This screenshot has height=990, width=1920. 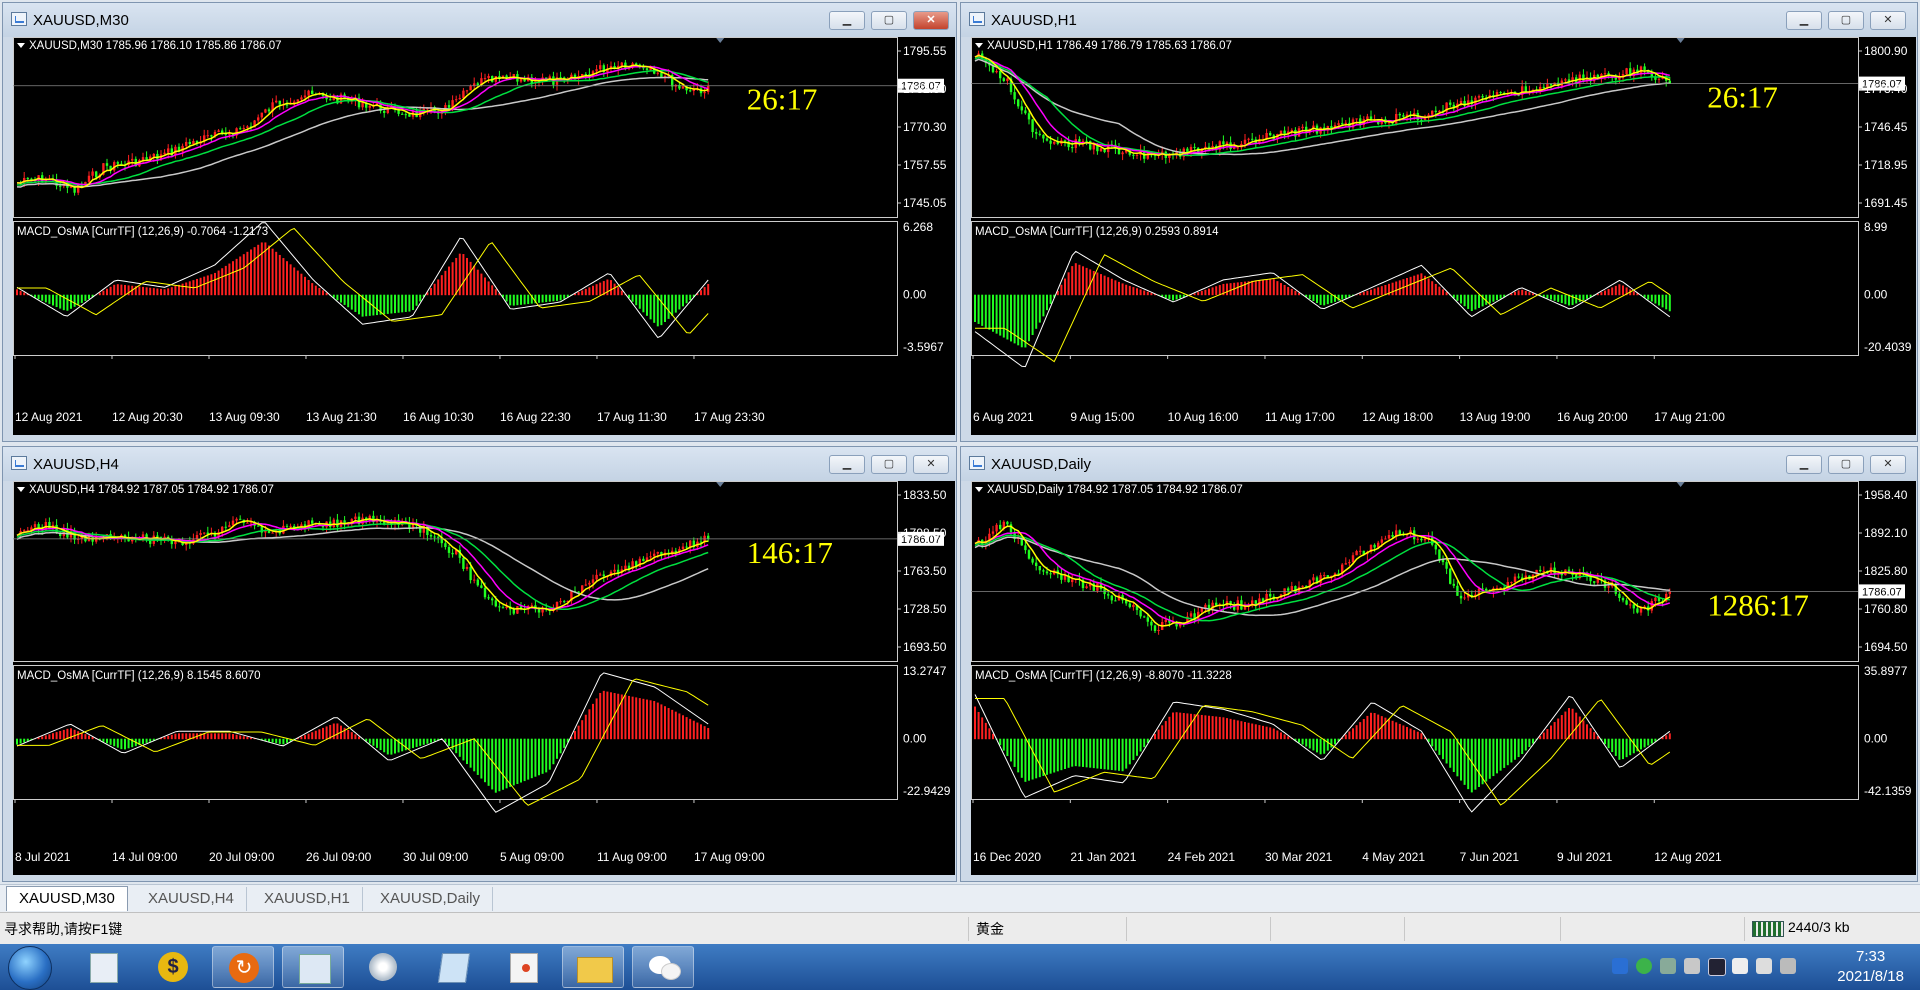 What do you see at coordinates (191, 899) in the screenshot?
I see `tab-xauusd-h4: XAUUSD,H4` at bounding box center [191, 899].